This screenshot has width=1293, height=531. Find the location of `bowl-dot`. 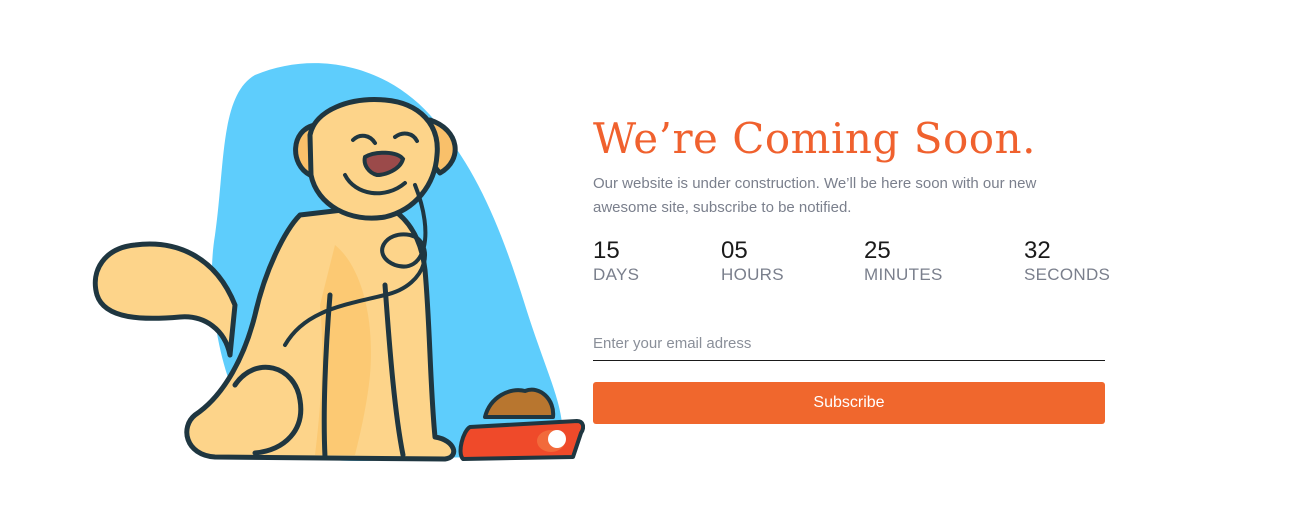

bowl-dot is located at coordinates (557, 439).